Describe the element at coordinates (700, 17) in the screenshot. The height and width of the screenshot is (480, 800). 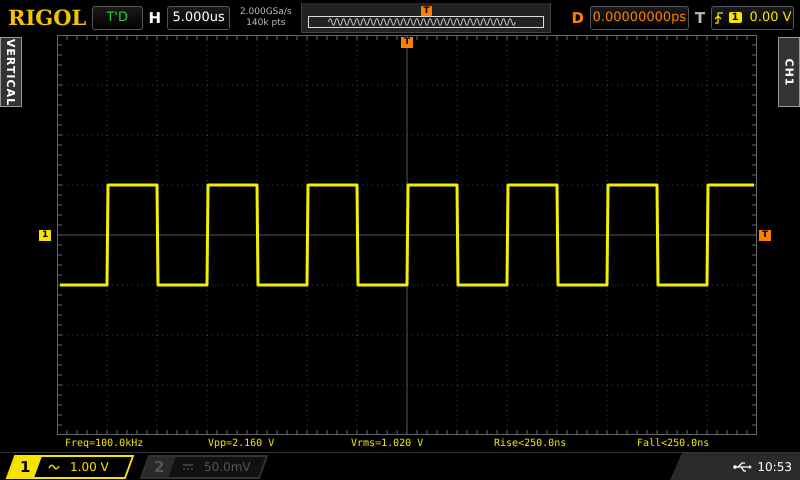
I see `trigger-label: T` at that location.